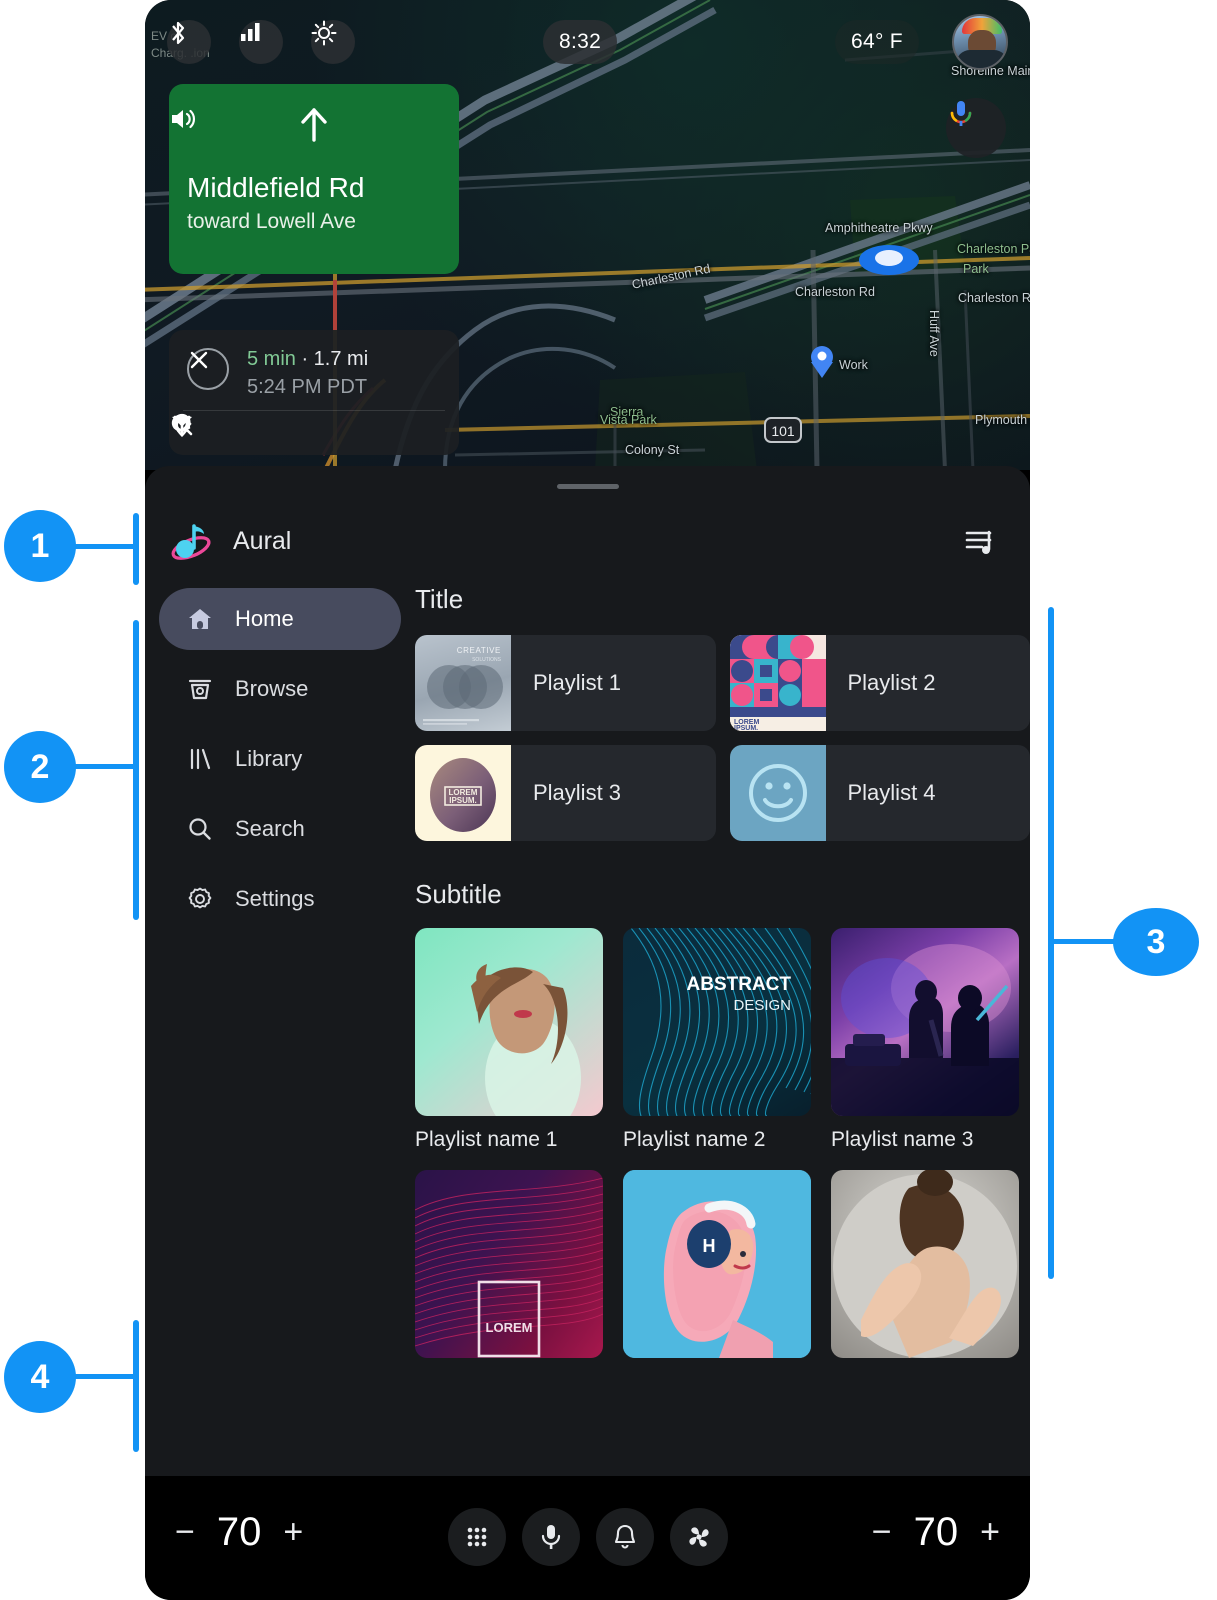 This screenshot has height=1600, width=1217. Describe the element at coordinates (314, 125) in the screenshot. I see `straight-arrow-icon` at that location.